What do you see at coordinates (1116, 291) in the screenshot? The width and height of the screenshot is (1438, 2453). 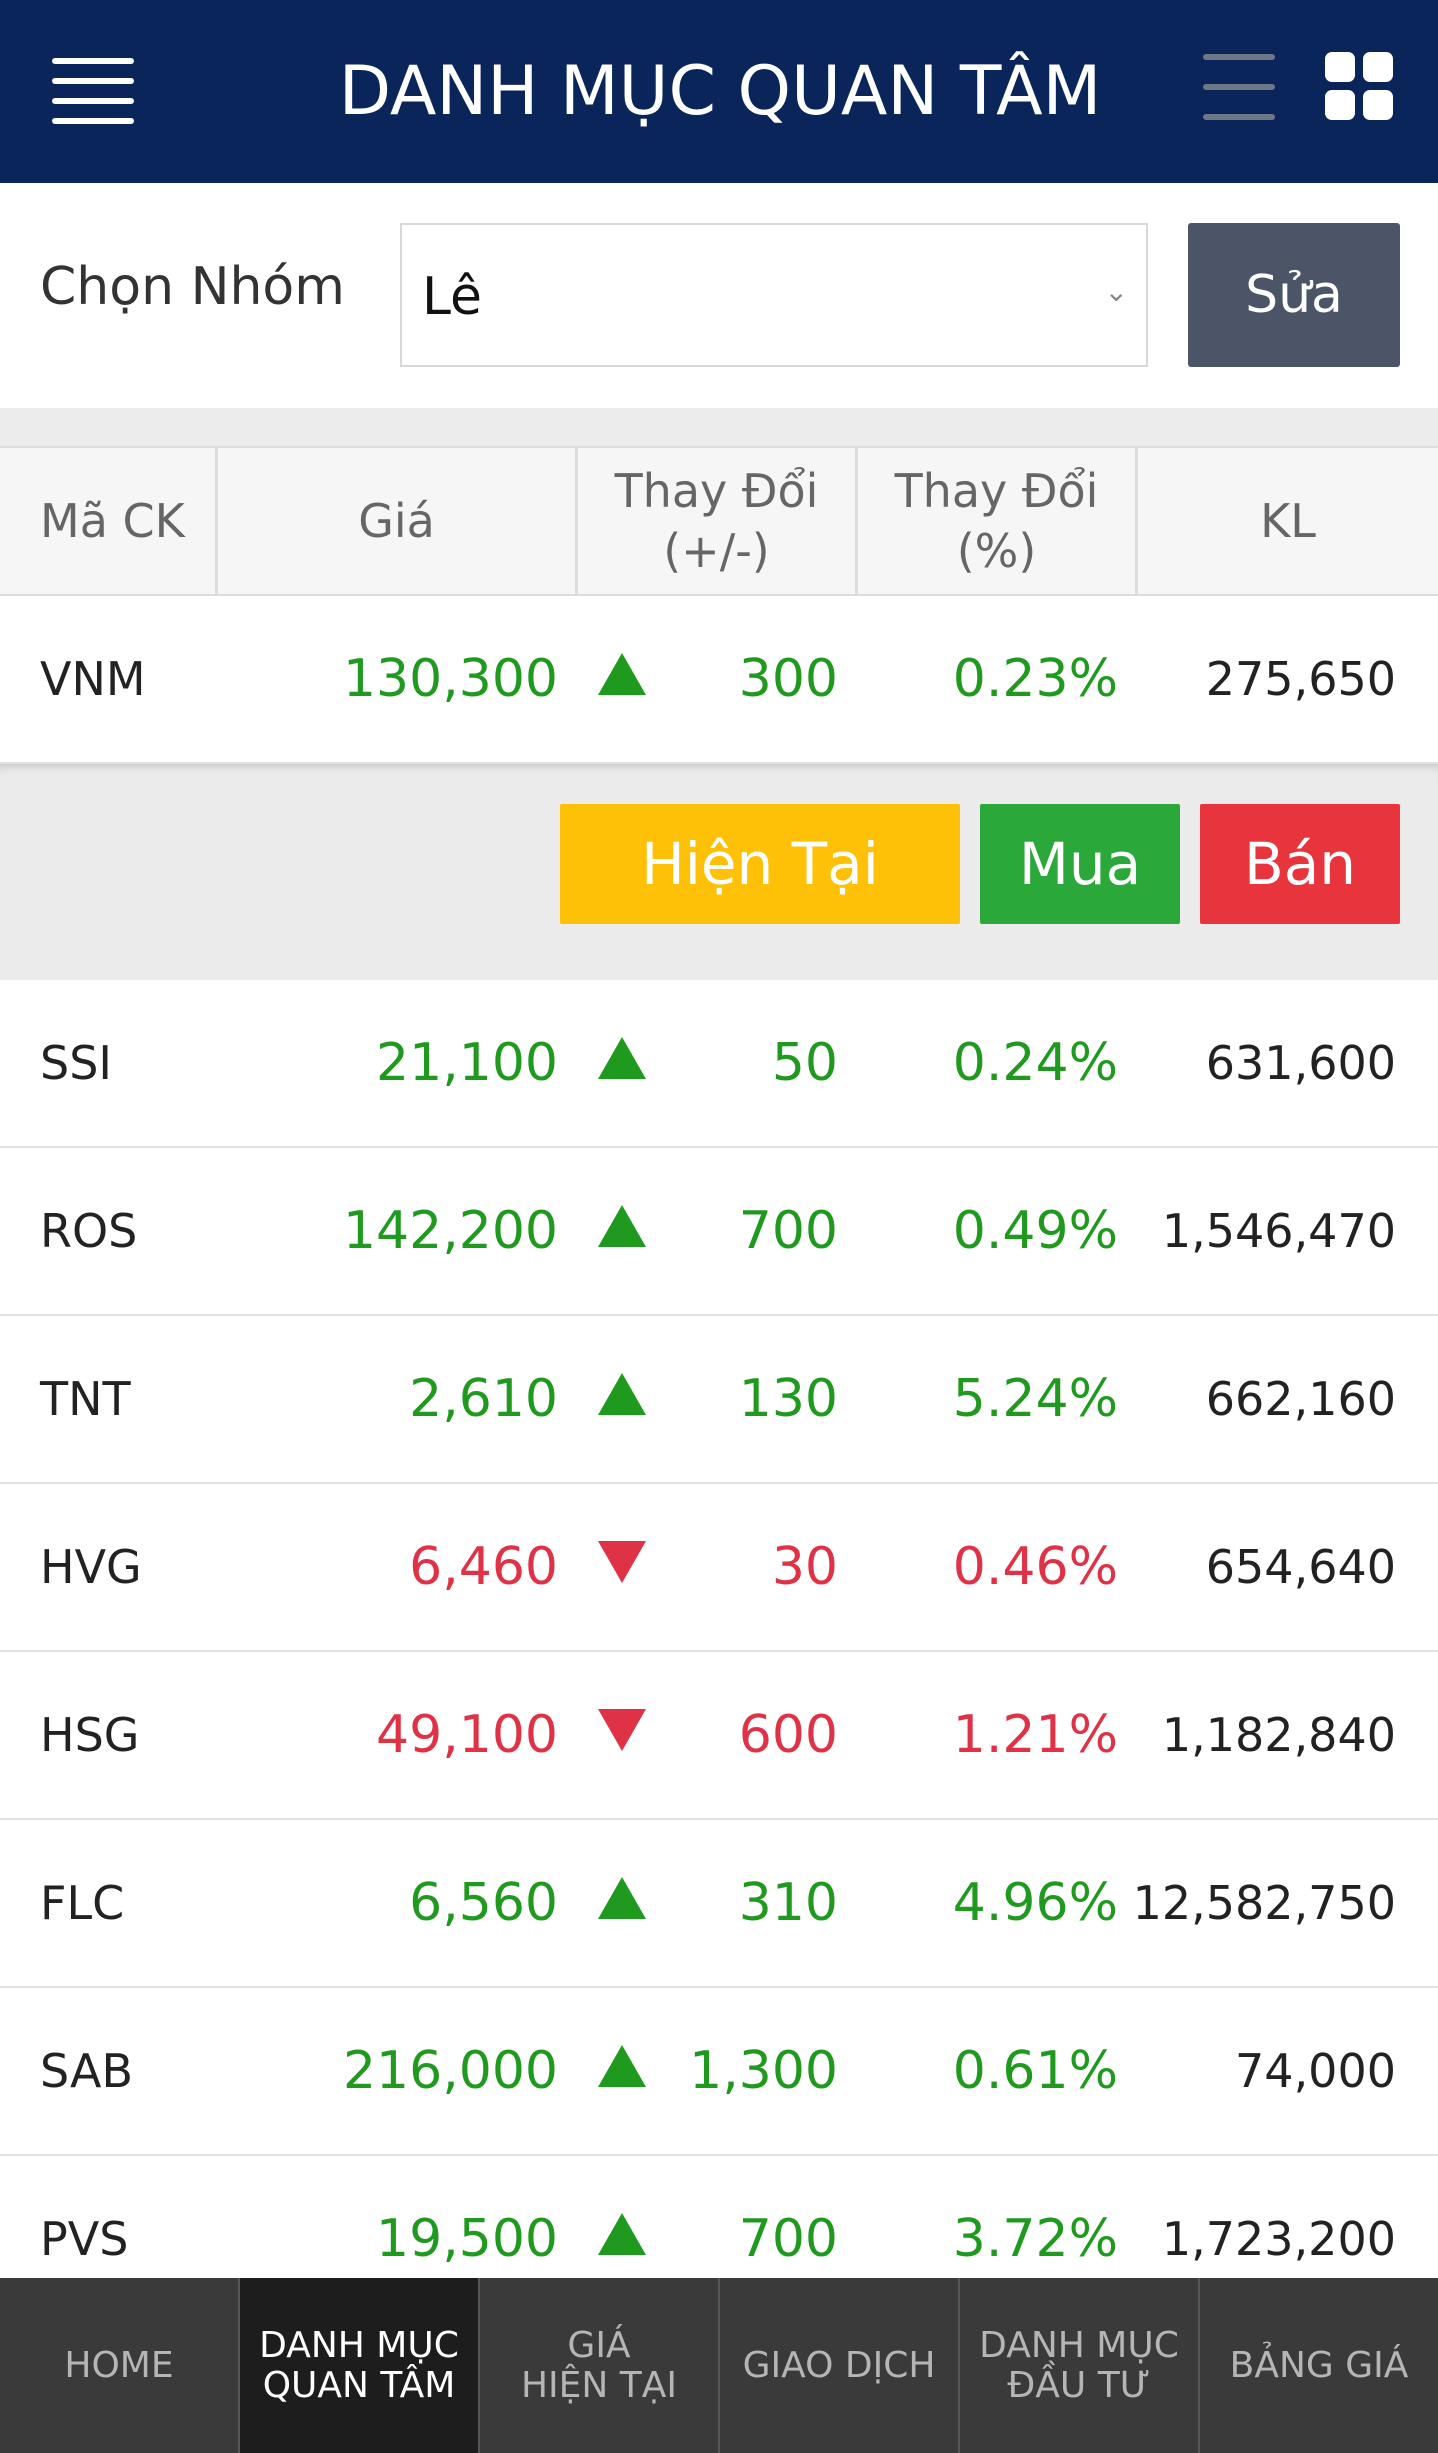 I see `chevron-down-icon: ⌄` at bounding box center [1116, 291].